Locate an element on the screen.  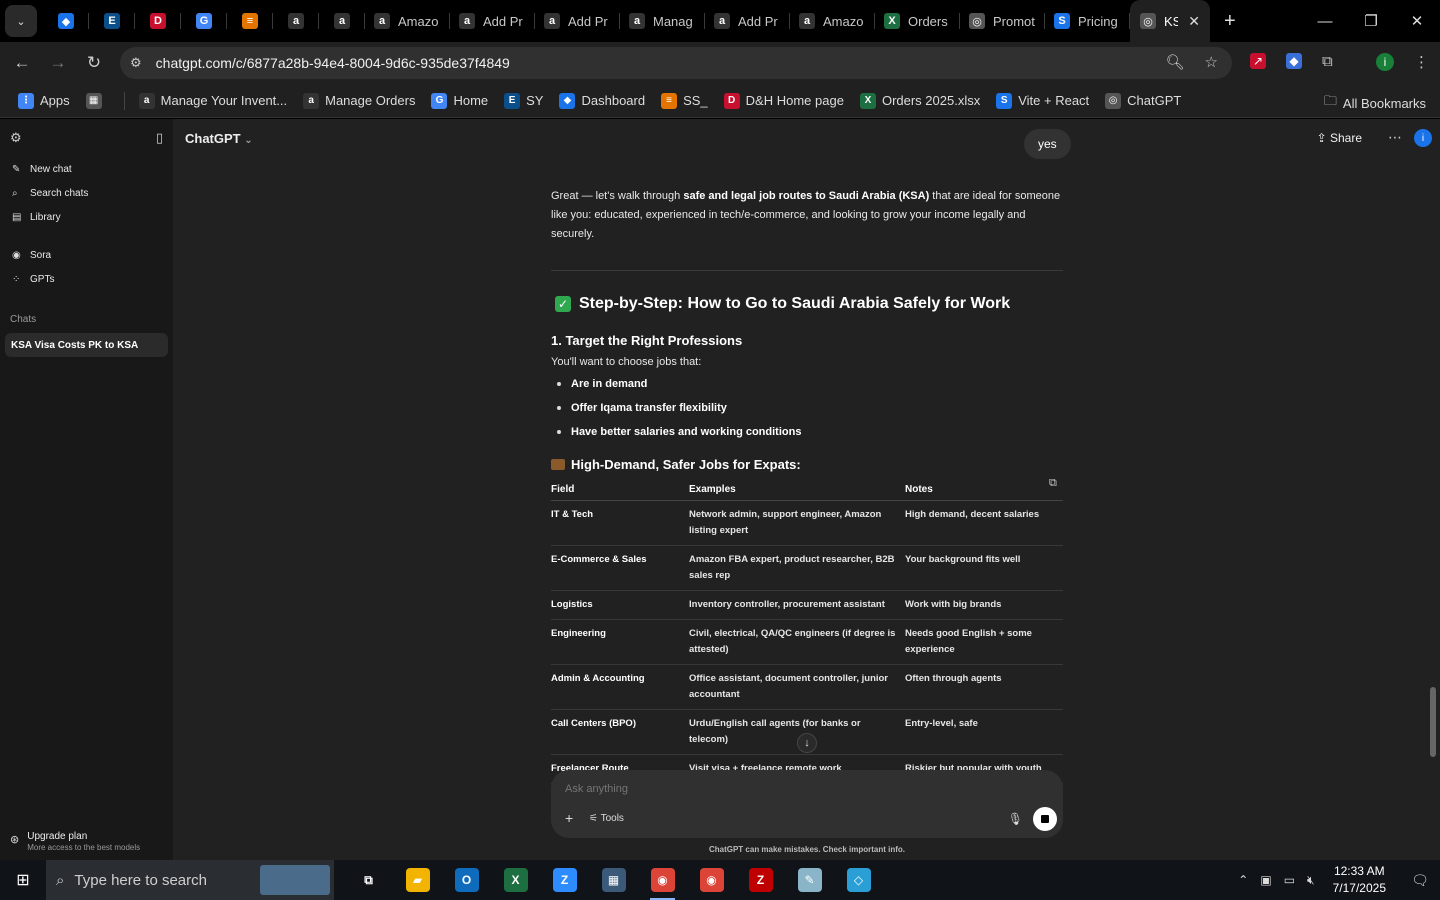
g-icon: G is located at coordinates (439, 100).